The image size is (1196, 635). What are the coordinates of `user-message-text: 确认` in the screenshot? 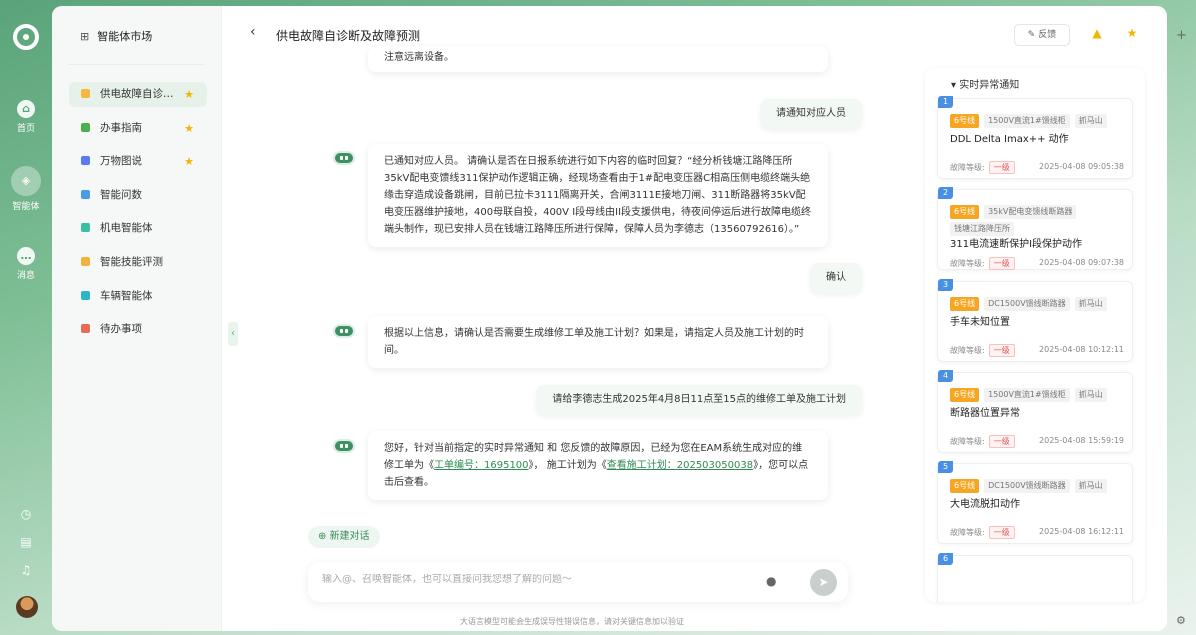 It's located at (836, 277).